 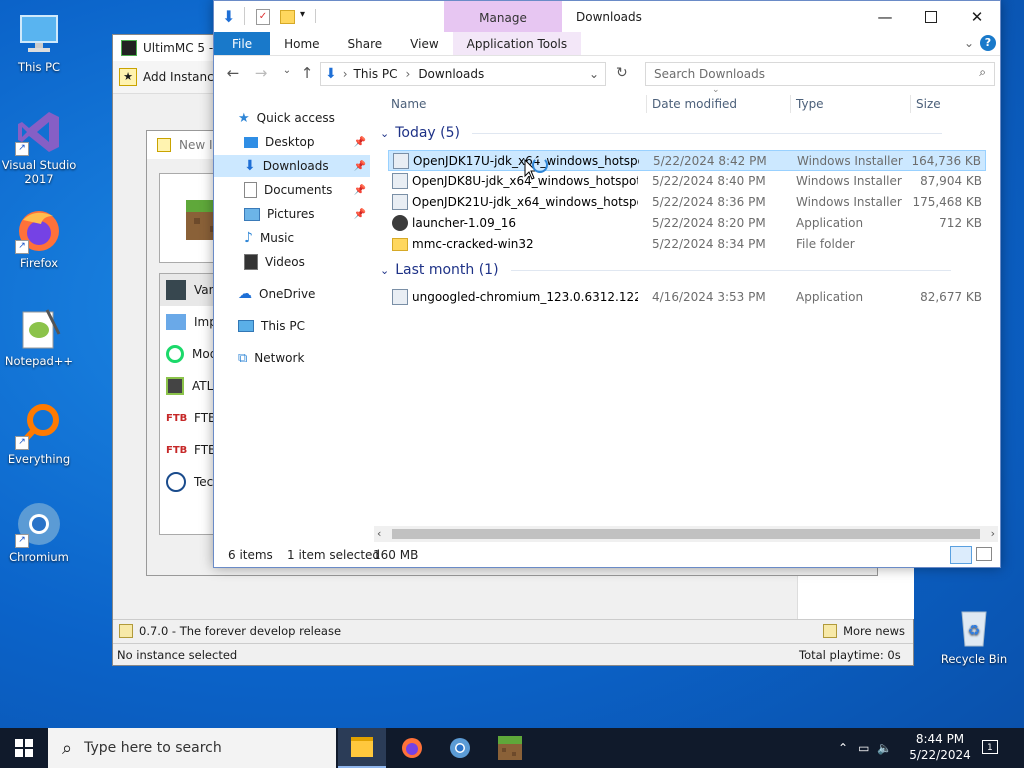 I want to click on breadcrumb-this-pc: This PC, so click(x=376, y=74).